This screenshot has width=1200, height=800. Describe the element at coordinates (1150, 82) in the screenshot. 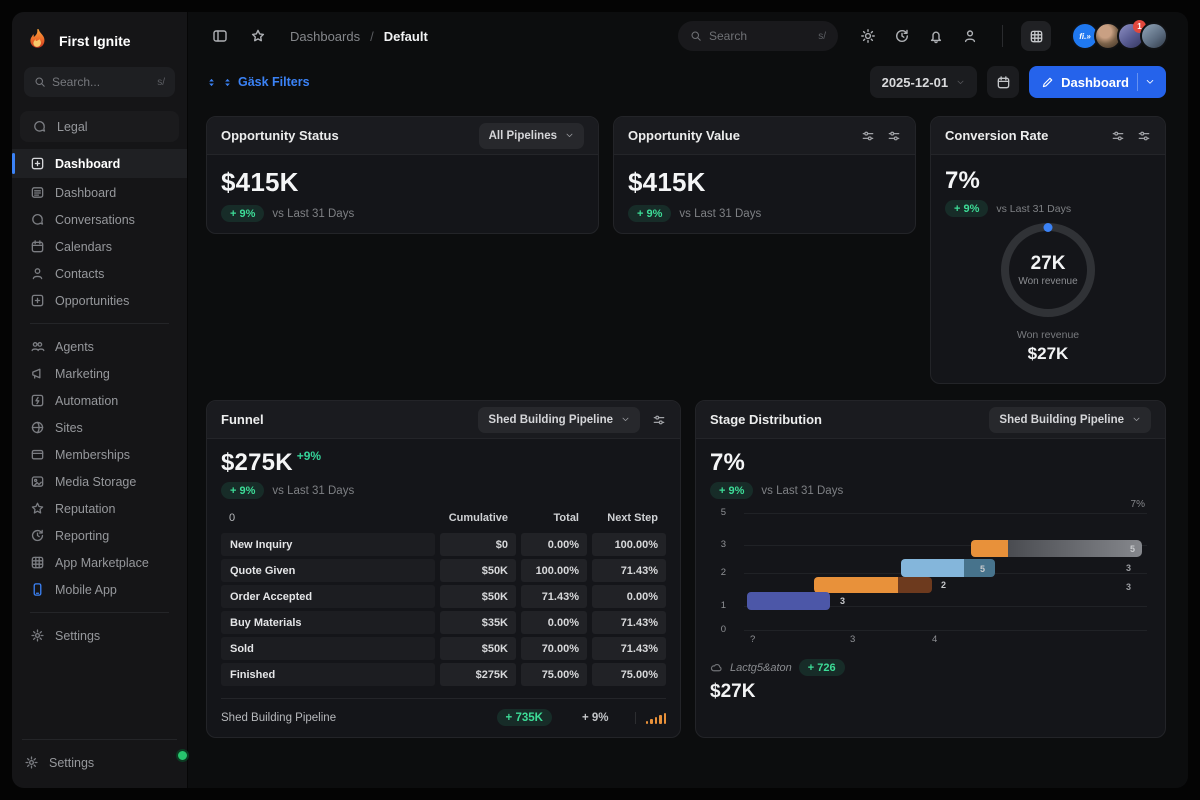

I see `dashboard-button-menu` at that location.